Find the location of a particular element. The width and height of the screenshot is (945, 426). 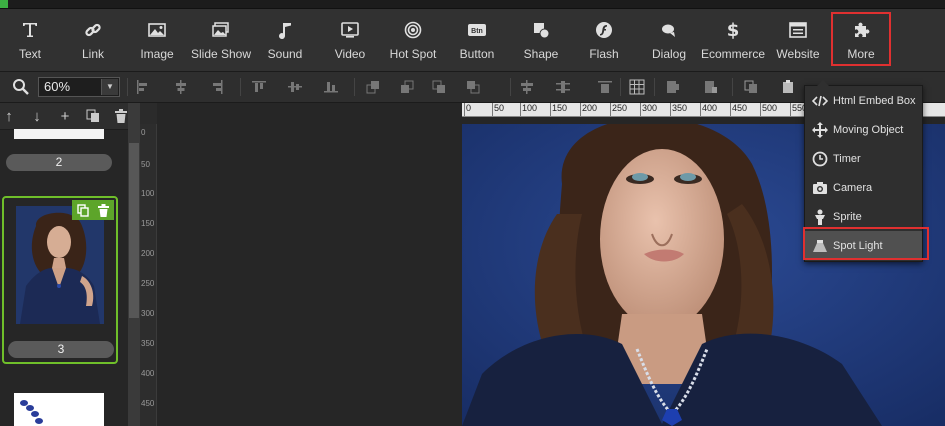

lock-object-icon is located at coordinates (673, 87).